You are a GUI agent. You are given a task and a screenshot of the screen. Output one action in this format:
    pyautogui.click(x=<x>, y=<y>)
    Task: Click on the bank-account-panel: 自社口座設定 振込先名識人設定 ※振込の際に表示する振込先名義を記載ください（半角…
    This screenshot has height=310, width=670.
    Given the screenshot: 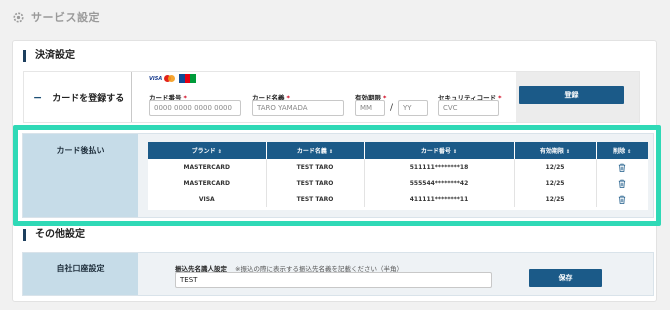 What is the action you would take?
    pyautogui.click(x=338, y=274)
    